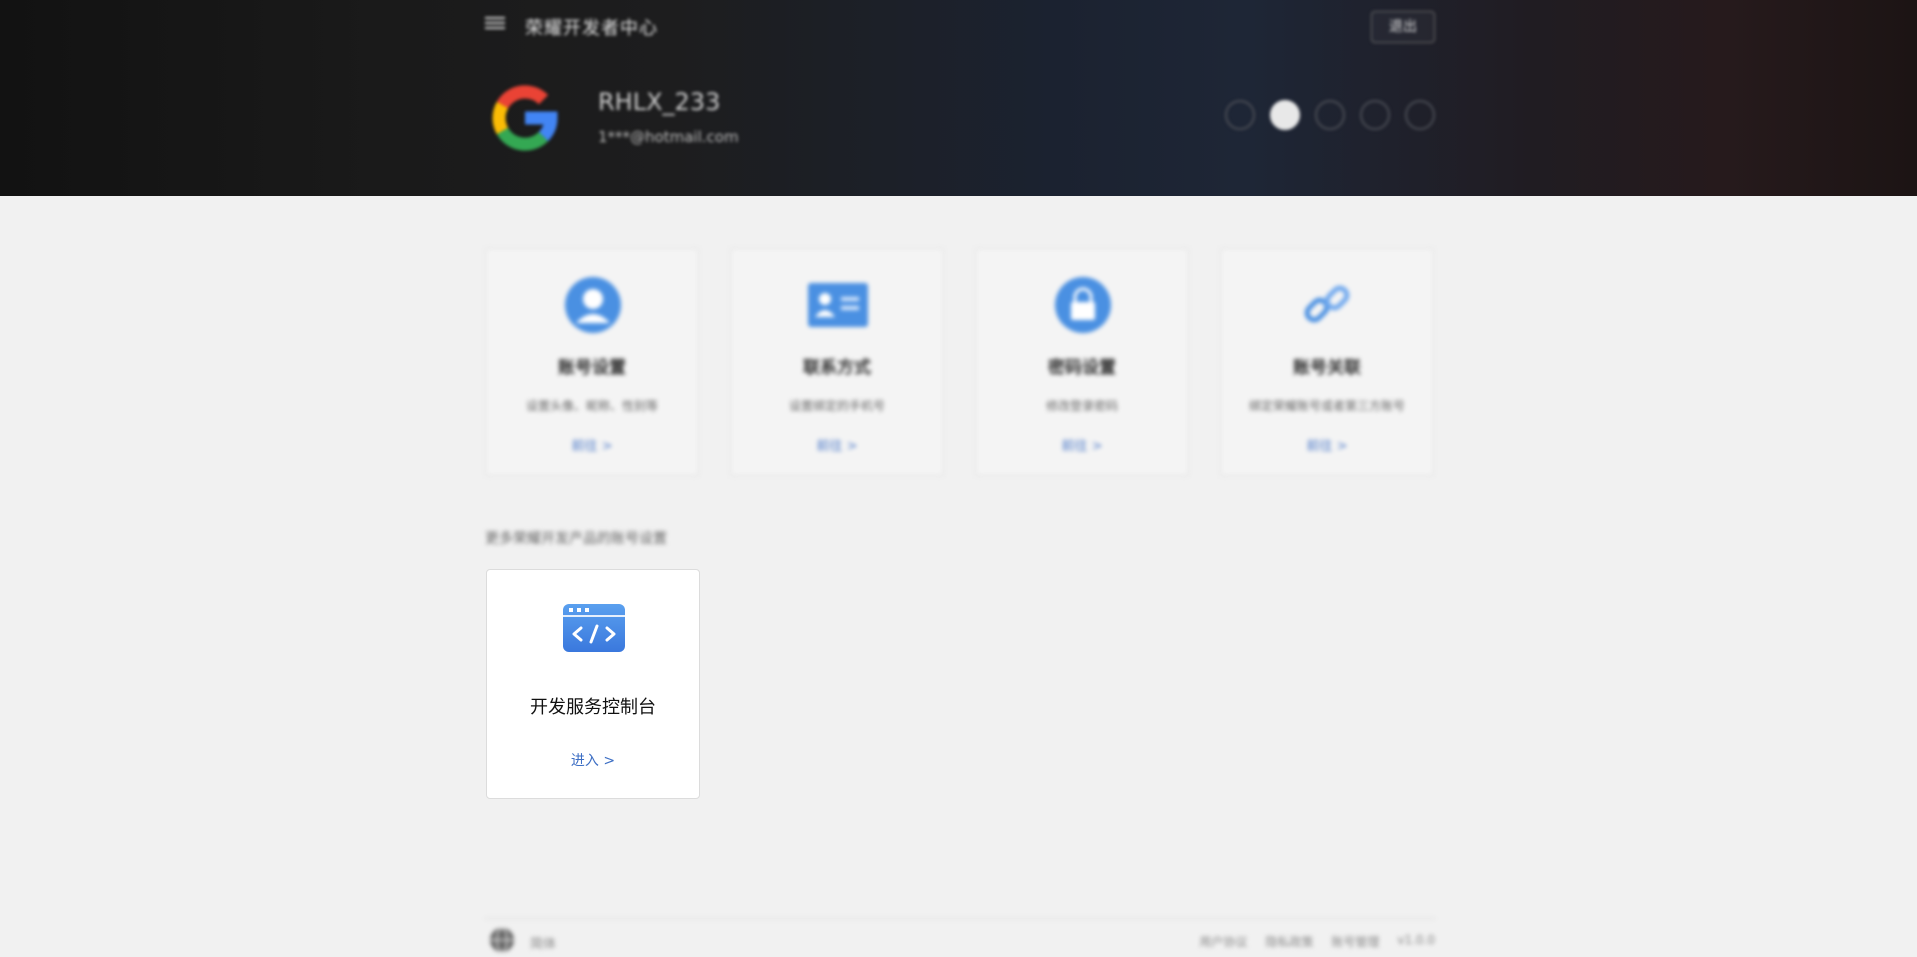  I want to click on card-account-settings: 账号设置 设置头像、昵称、性别等 前往 >, so click(592, 362).